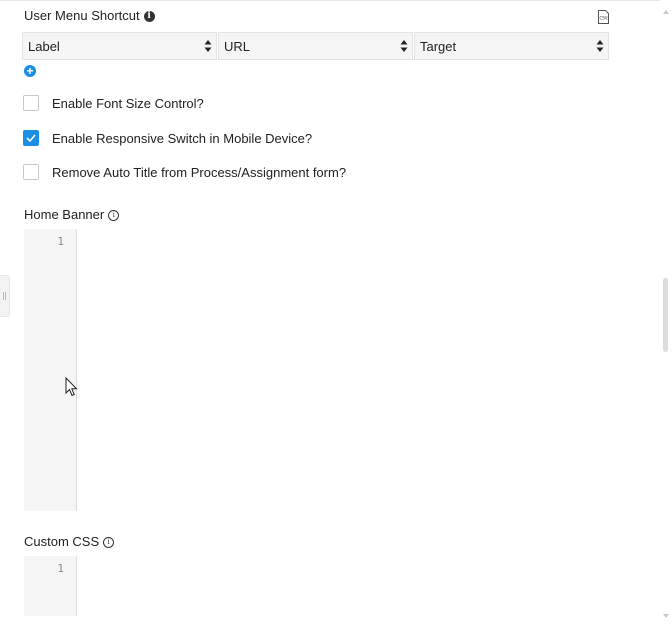 Image resolution: width=672 pixels, height=624 pixels. What do you see at coordinates (5, 296) in the screenshot?
I see `panel-resize-handle` at bounding box center [5, 296].